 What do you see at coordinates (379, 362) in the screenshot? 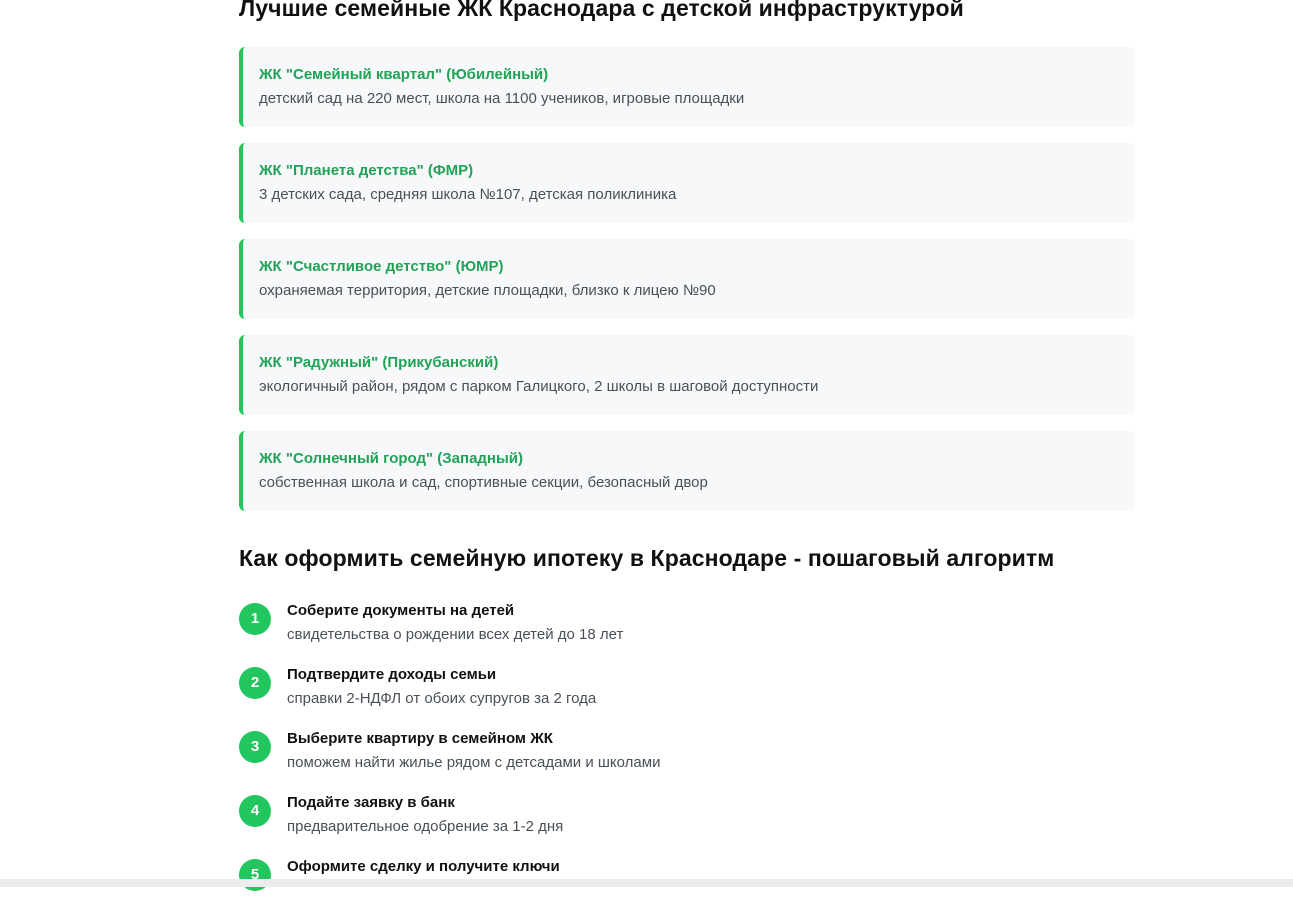
I see `complex-name: ЖК "Радужный" (Прикубанский)` at bounding box center [379, 362].